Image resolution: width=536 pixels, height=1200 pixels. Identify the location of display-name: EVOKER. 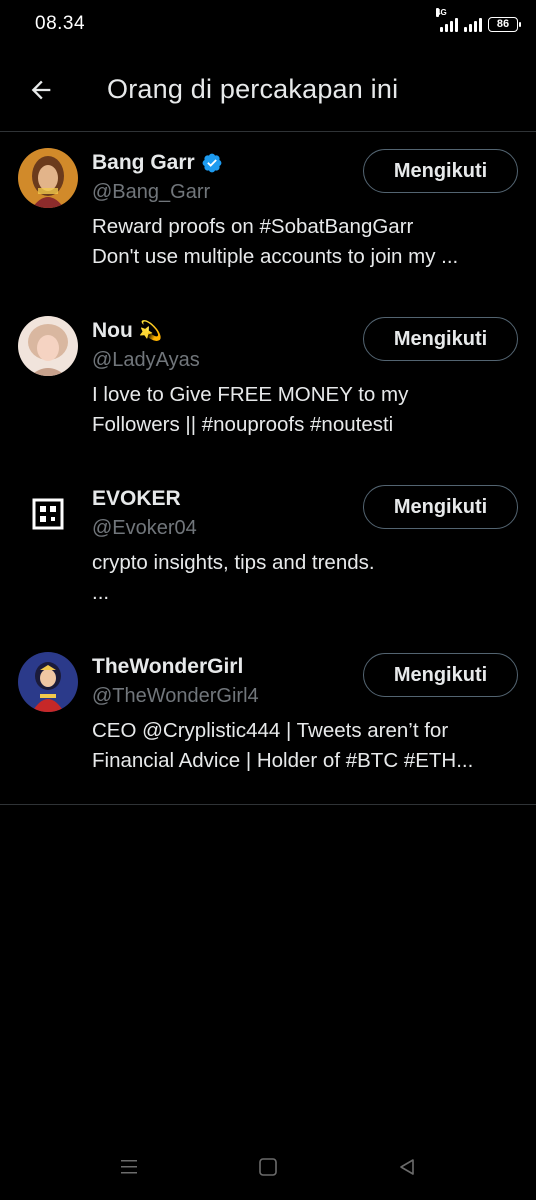
(136, 499).